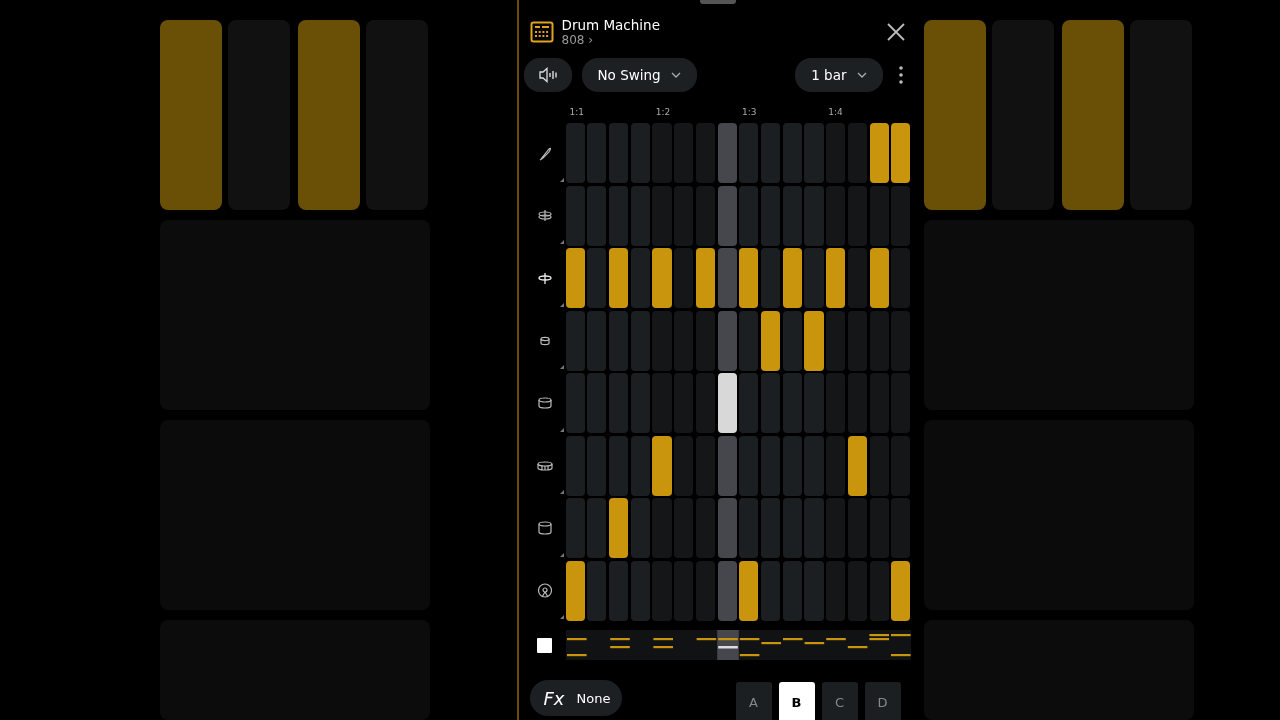  What do you see at coordinates (544, 645) in the screenshot?
I see `stop-button` at bounding box center [544, 645].